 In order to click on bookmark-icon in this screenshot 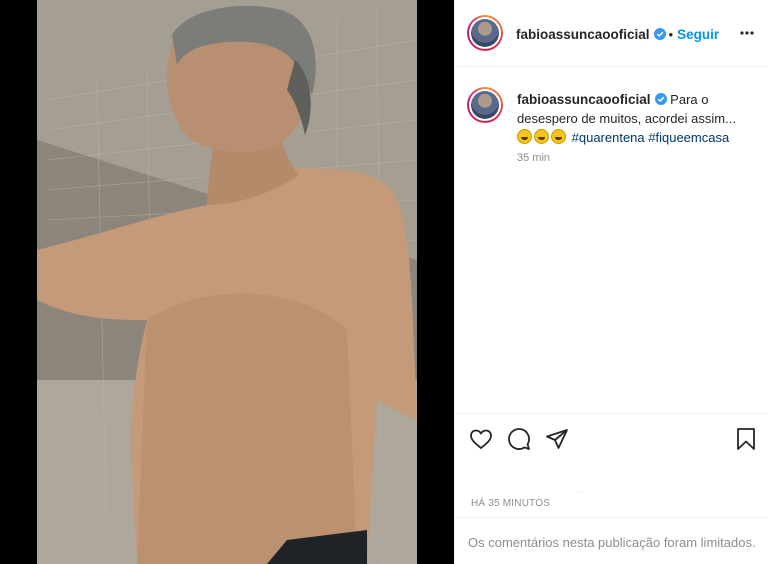, I will do `click(746, 439)`.